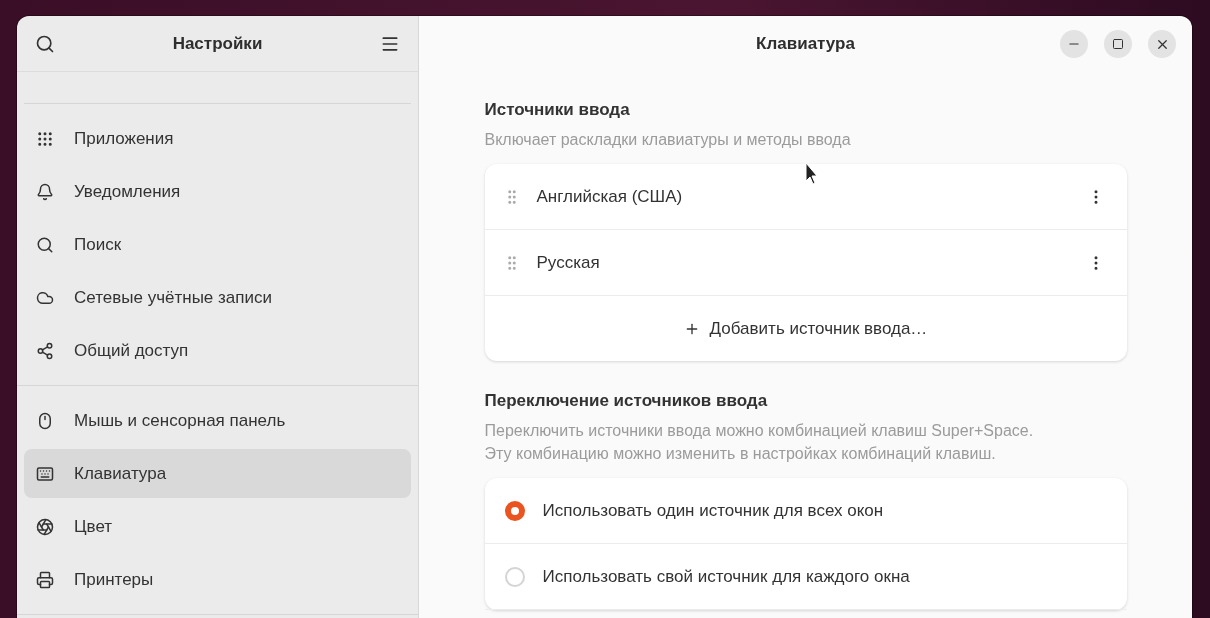  Describe the element at coordinates (713, 510) in the screenshot. I see `option-label: Использовать один источник для всех окон` at that location.